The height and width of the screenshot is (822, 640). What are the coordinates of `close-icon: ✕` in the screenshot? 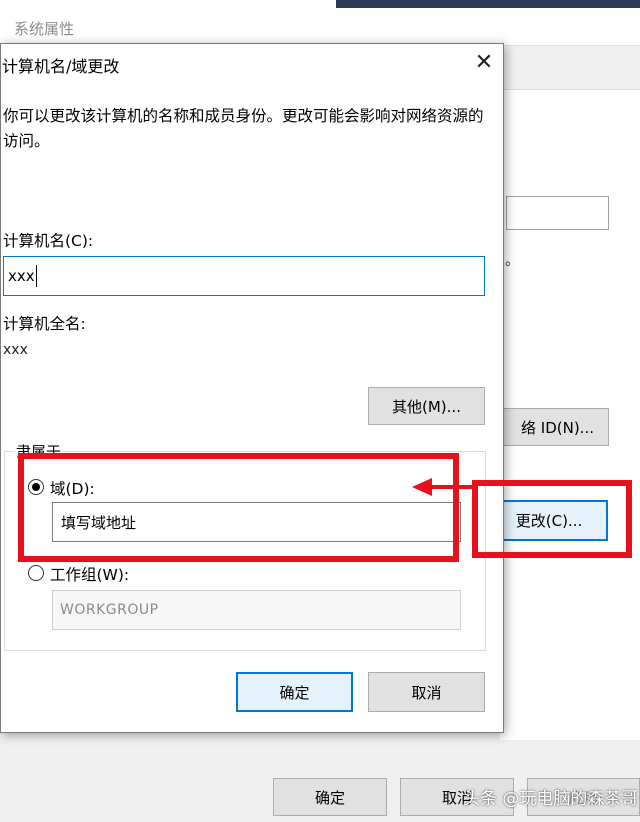 It's located at (484, 64).